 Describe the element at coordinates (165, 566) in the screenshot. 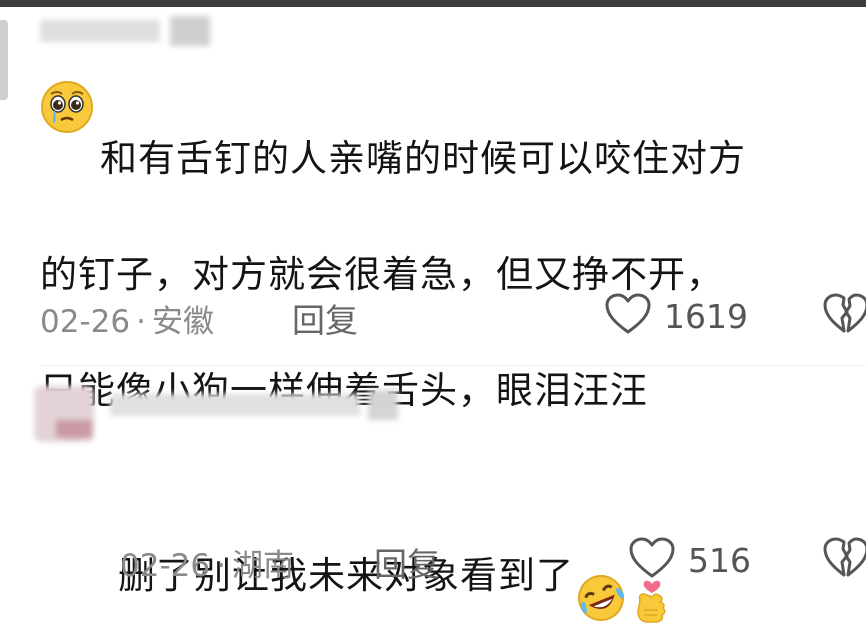

I see `comment-2-date: 02-26` at that location.